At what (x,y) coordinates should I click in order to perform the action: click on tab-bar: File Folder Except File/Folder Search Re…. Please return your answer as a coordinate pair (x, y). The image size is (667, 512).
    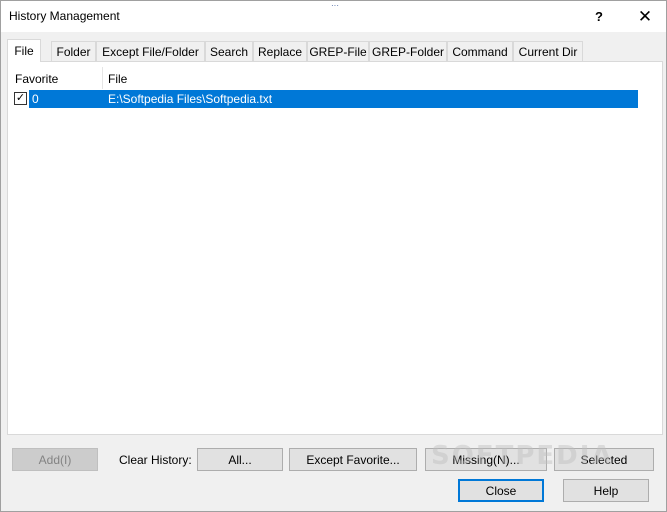
    Looking at the image, I should click on (335, 50).